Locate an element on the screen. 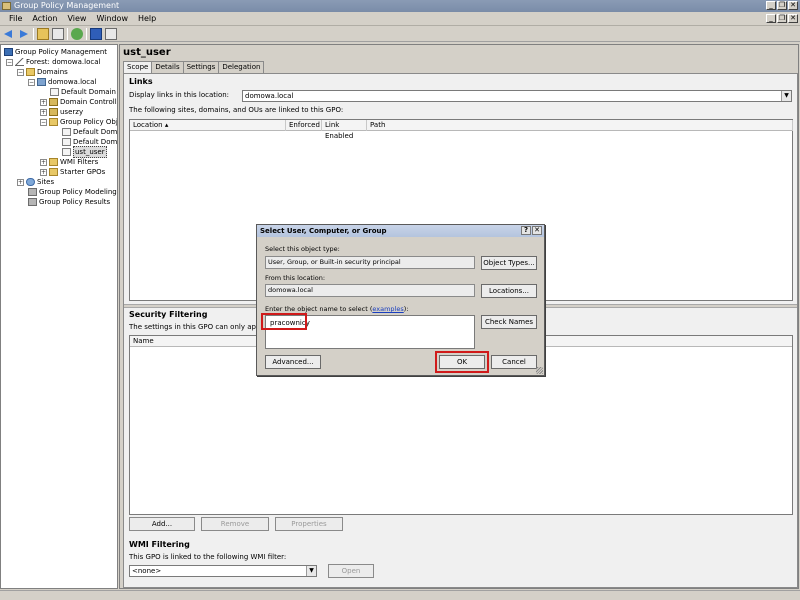 The width and height of the screenshot is (800, 600). close-button: ✕ is located at coordinates (793, 5).